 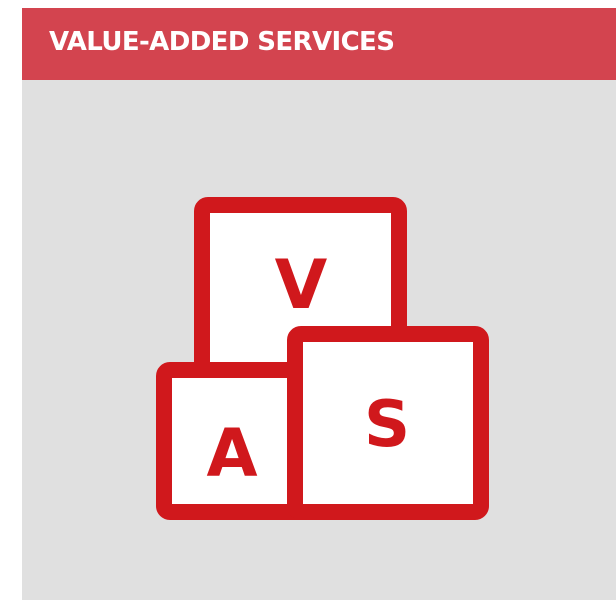 What do you see at coordinates (301, 285) in the screenshot?
I see `block-v-letter: V` at bounding box center [301, 285].